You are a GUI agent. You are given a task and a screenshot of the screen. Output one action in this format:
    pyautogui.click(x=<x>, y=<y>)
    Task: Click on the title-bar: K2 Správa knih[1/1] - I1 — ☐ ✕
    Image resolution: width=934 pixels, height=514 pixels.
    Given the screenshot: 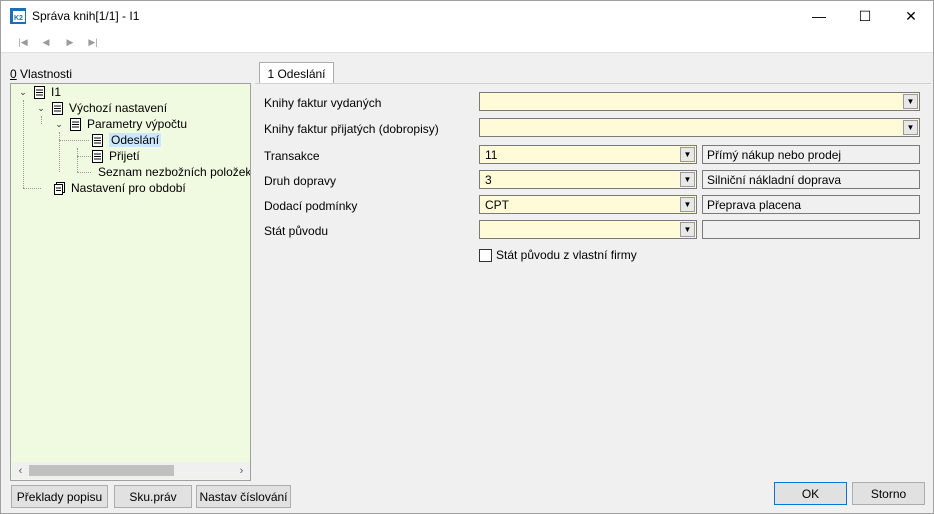 What is the action you would take?
    pyautogui.click(x=467, y=16)
    